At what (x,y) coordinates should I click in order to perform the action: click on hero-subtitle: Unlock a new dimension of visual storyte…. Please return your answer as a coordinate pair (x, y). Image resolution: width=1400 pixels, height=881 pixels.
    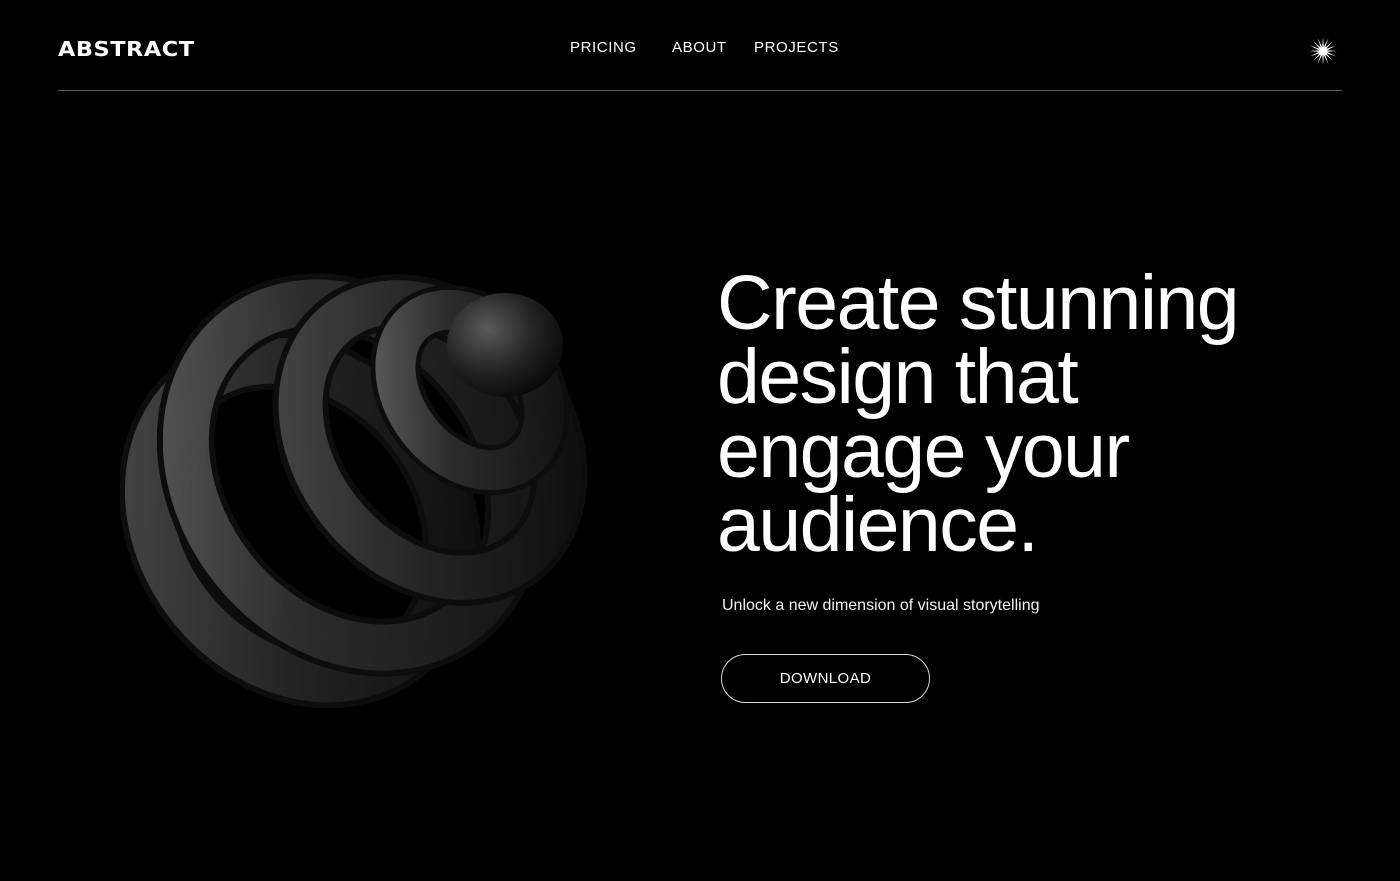
    Looking at the image, I should click on (881, 605).